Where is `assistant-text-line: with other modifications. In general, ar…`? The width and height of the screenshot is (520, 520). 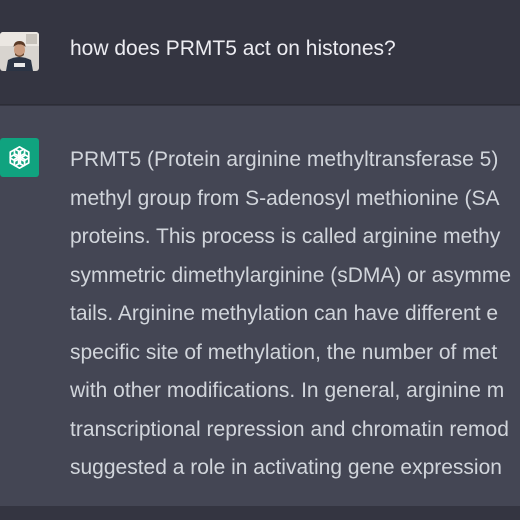
assistant-text-line: with other modifications. In general, ar… is located at coordinates (287, 390).